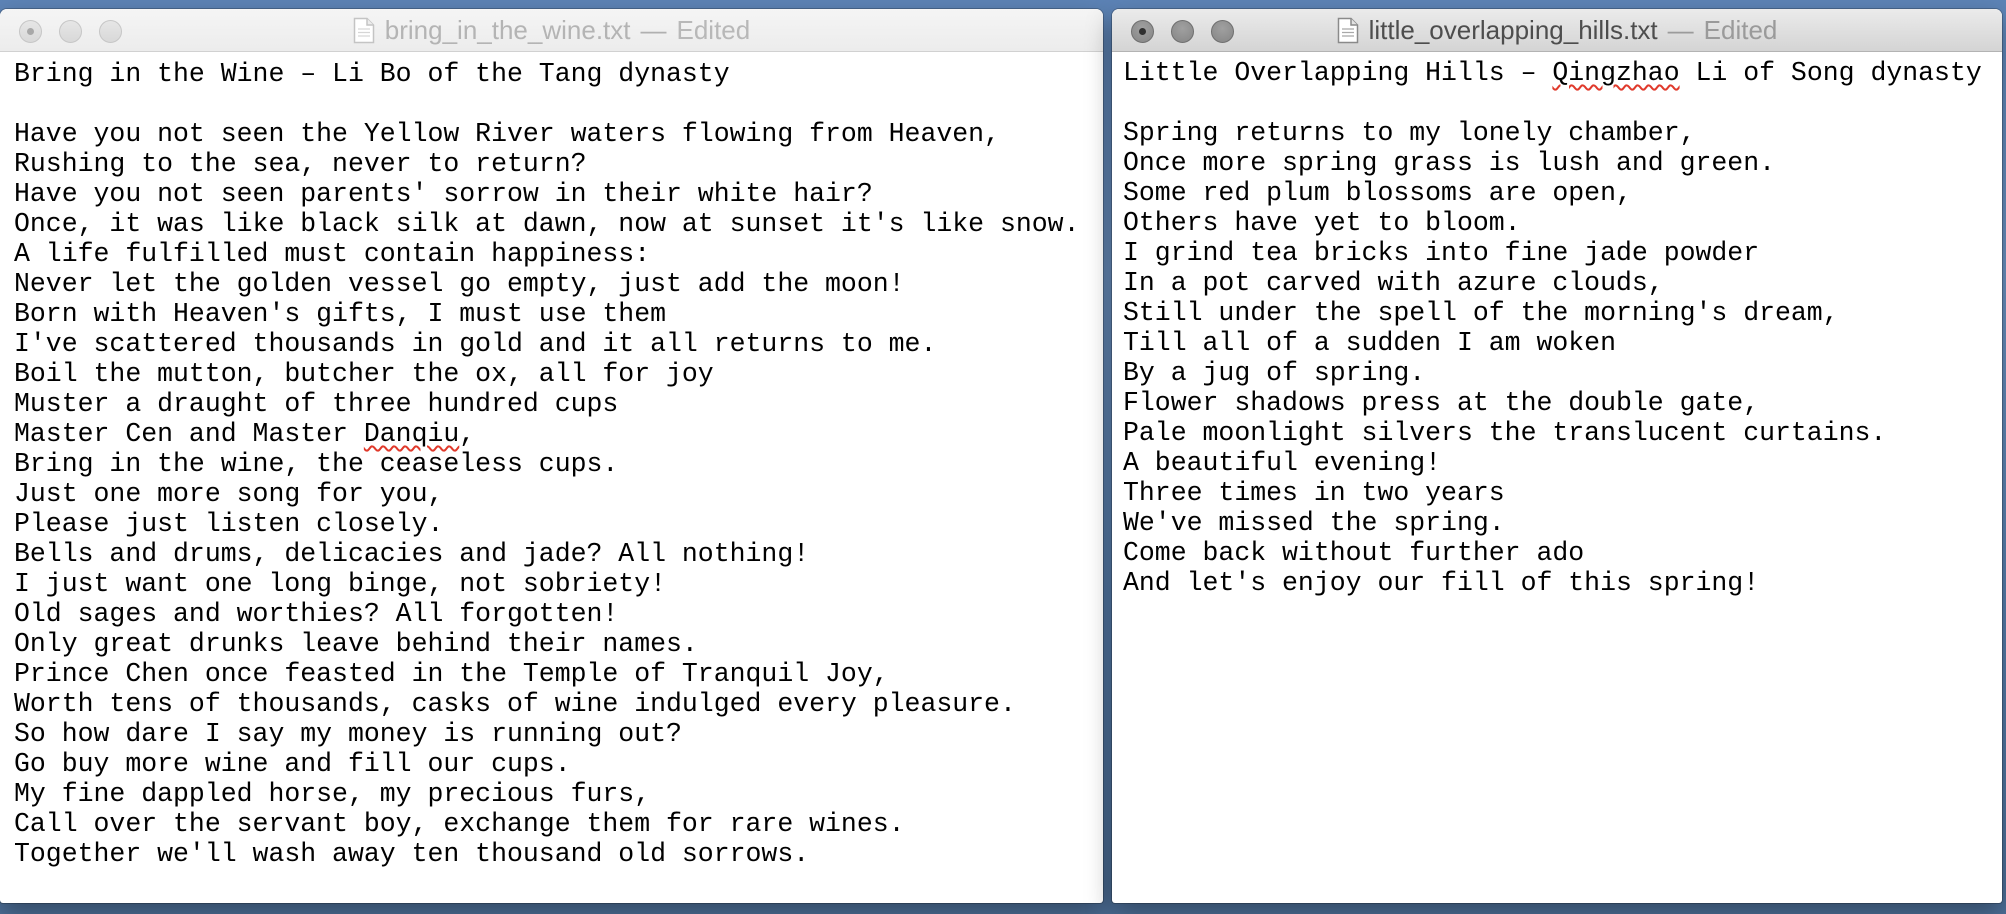 Image resolution: width=2006 pixels, height=914 pixels. What do you see at coordinates (300, 164) in the screenshot?
I see `text-line: Rushing to the sea, never to return?` at bounding box center [300, 164].